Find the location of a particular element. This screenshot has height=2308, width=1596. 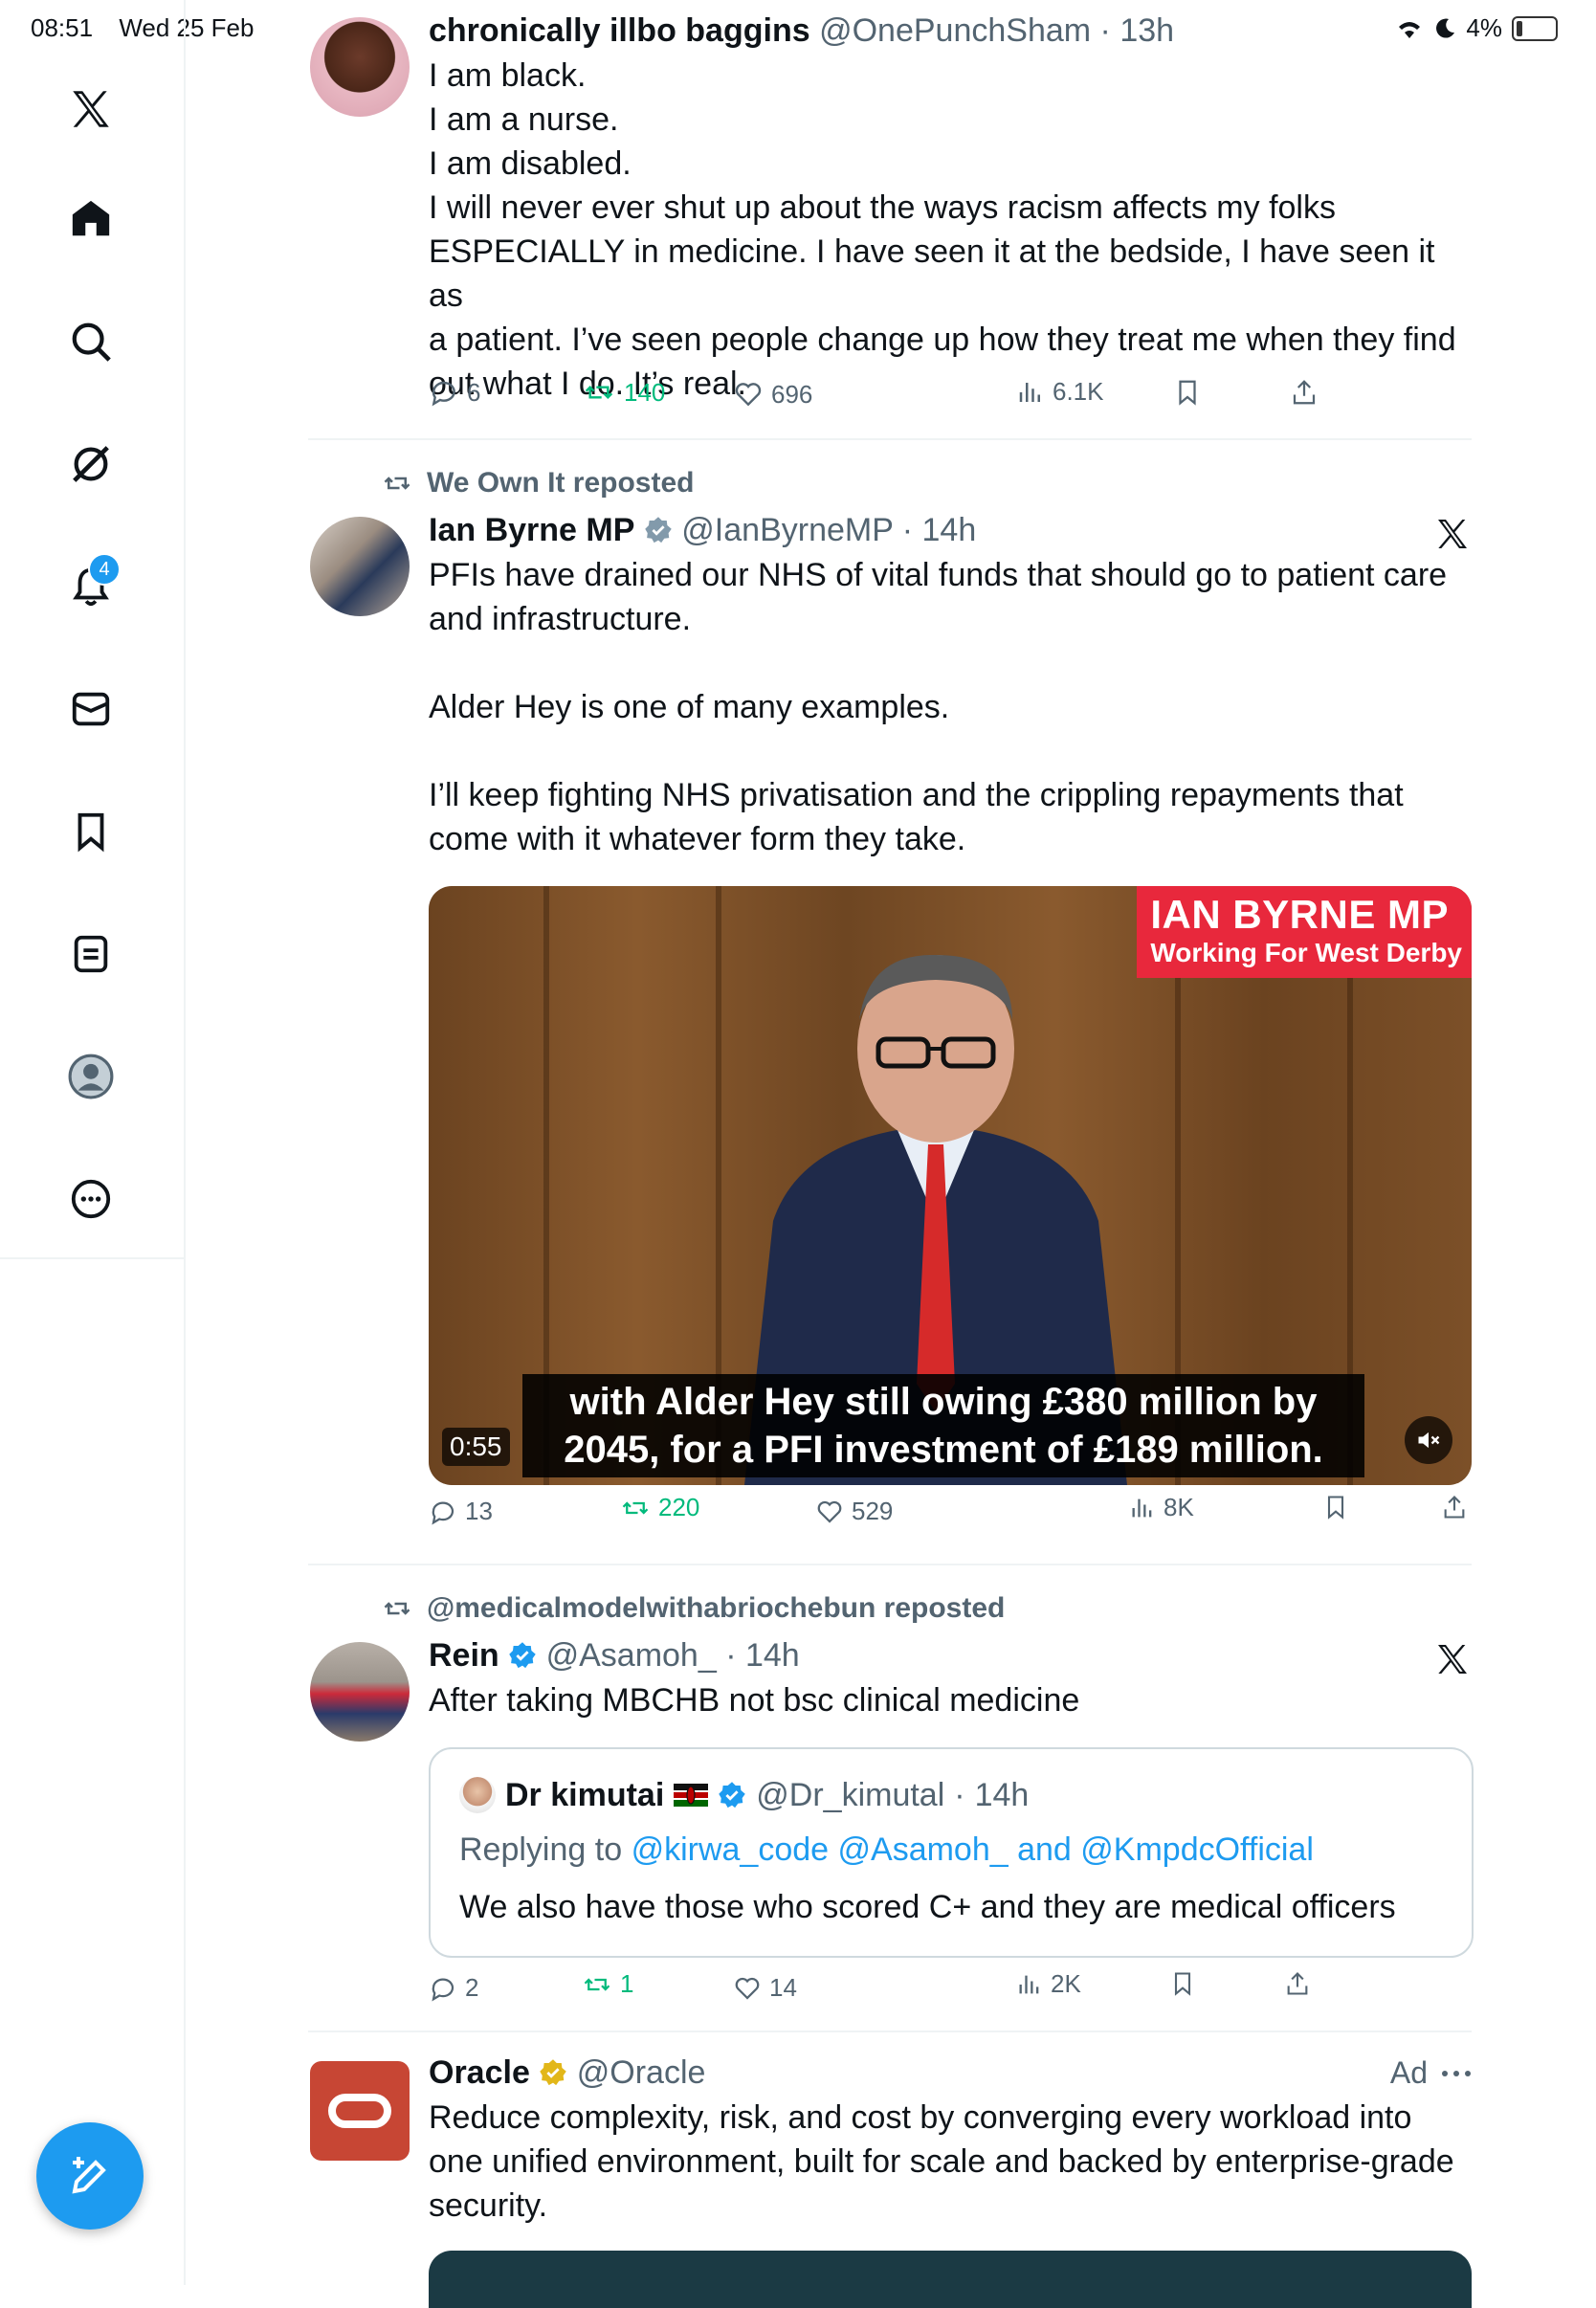

repost-context-text: We Own It reposted is located at coordinates (561, 483).